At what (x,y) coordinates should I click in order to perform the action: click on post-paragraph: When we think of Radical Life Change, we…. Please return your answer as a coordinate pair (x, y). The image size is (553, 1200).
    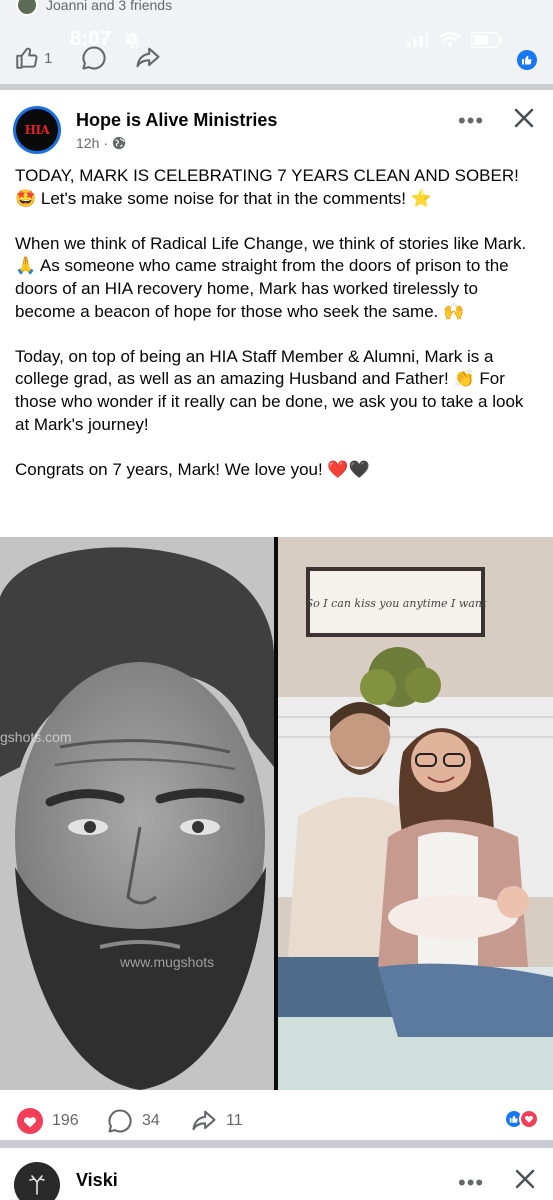
    Looking at the image, I should click on (271, 277).